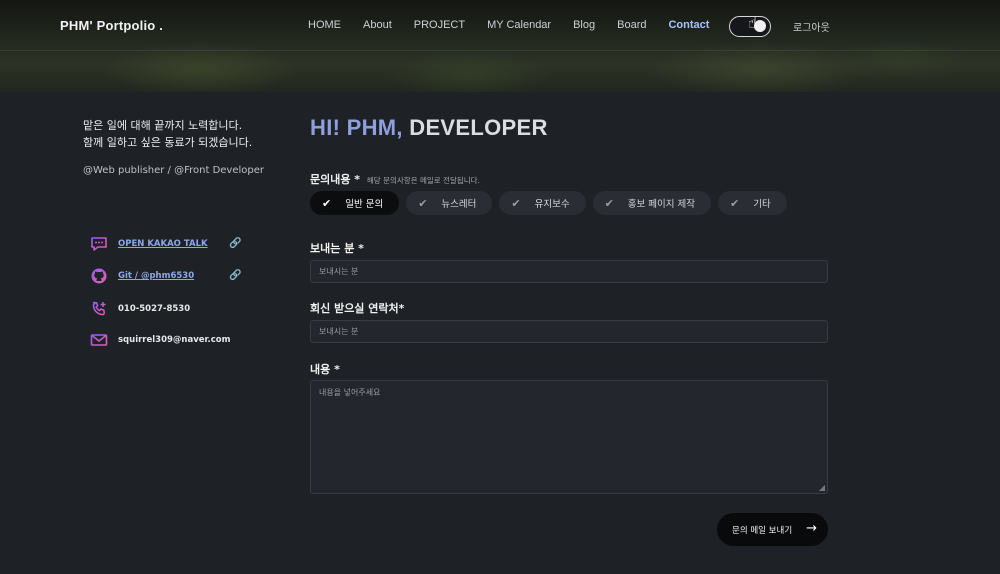  What do you see at coordinates (156, 276) in the screenshot?
I see `github-link-text: Git / @phm6530` at bounding box center [156, 276].